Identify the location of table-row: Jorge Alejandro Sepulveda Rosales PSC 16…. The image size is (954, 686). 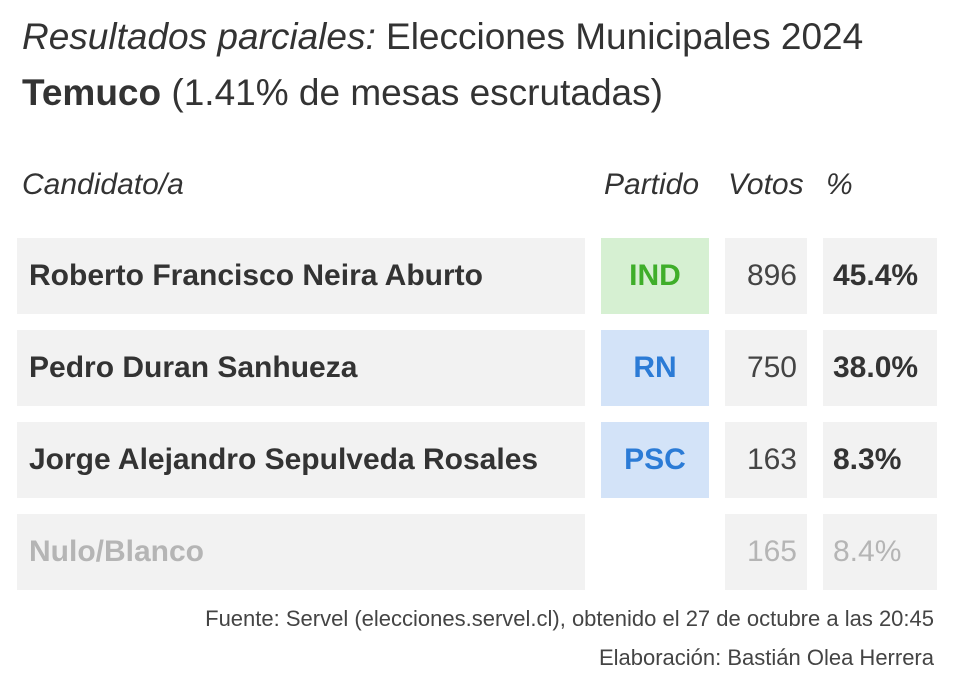
(477, 460).